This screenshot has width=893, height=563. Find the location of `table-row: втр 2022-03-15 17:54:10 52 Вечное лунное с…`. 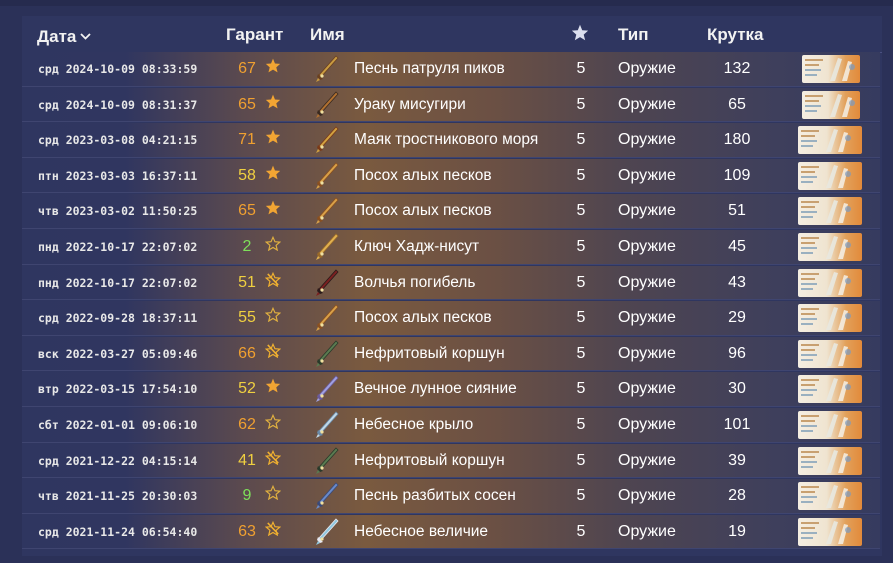

table-row: втр 2022-03-15 17:54:10 52 Вечное лунное с… is located at coordinates (451, 390).